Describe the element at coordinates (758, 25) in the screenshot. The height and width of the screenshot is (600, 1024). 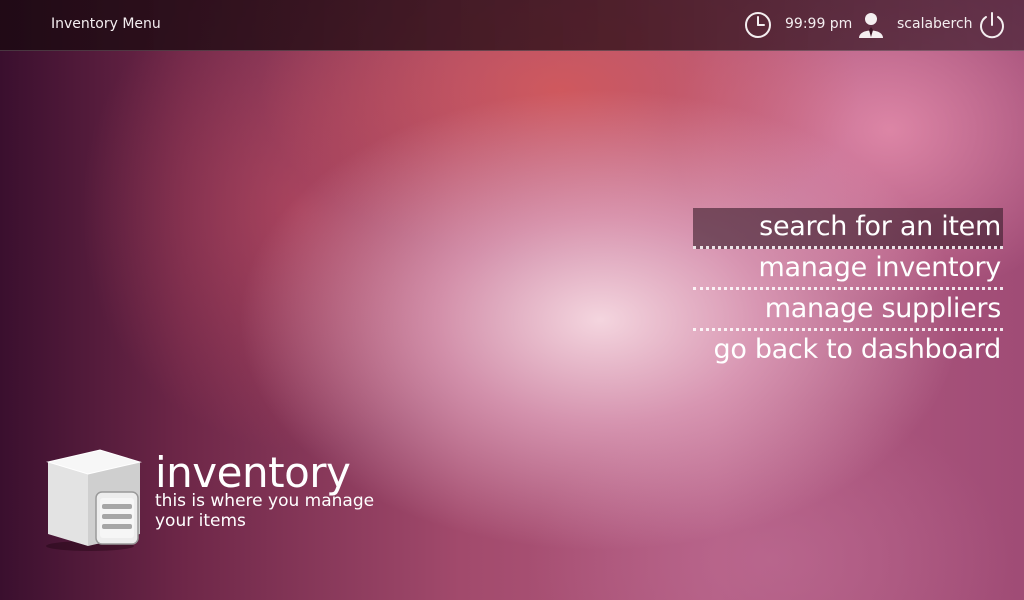
I see `clock-icon` at that location.